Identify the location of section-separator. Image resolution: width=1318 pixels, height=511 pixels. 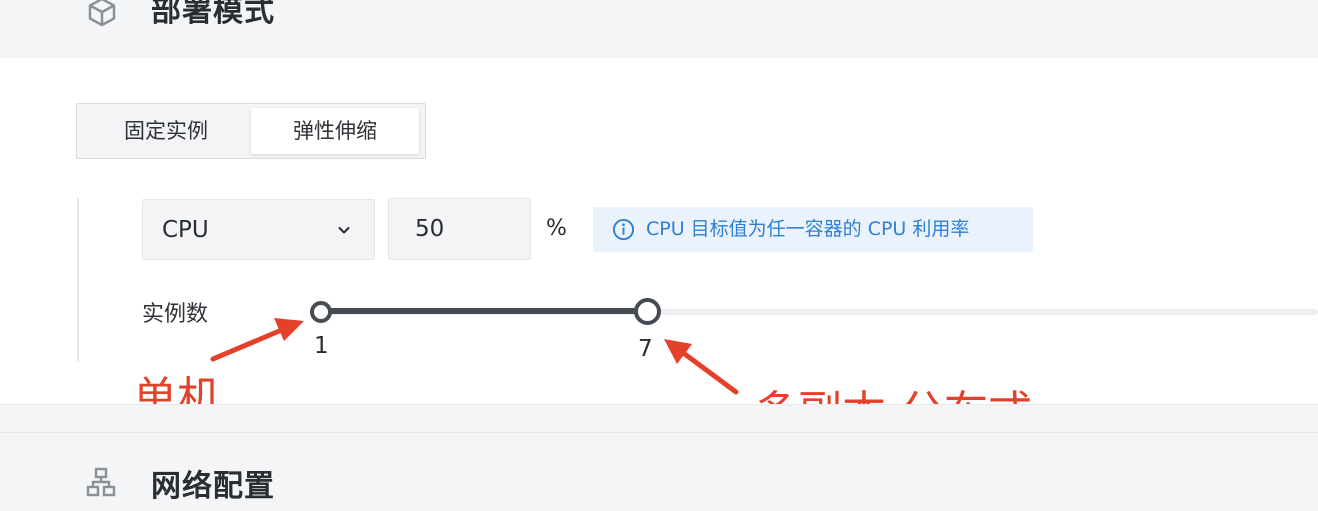
(659, 418).